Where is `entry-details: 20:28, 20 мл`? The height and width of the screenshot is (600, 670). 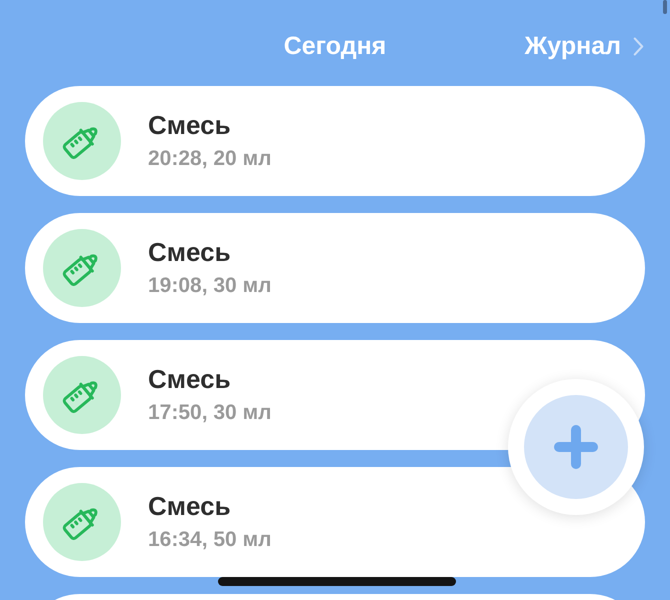 entry-details: 20:28, 20 мл is located at coordinates (210, 159).